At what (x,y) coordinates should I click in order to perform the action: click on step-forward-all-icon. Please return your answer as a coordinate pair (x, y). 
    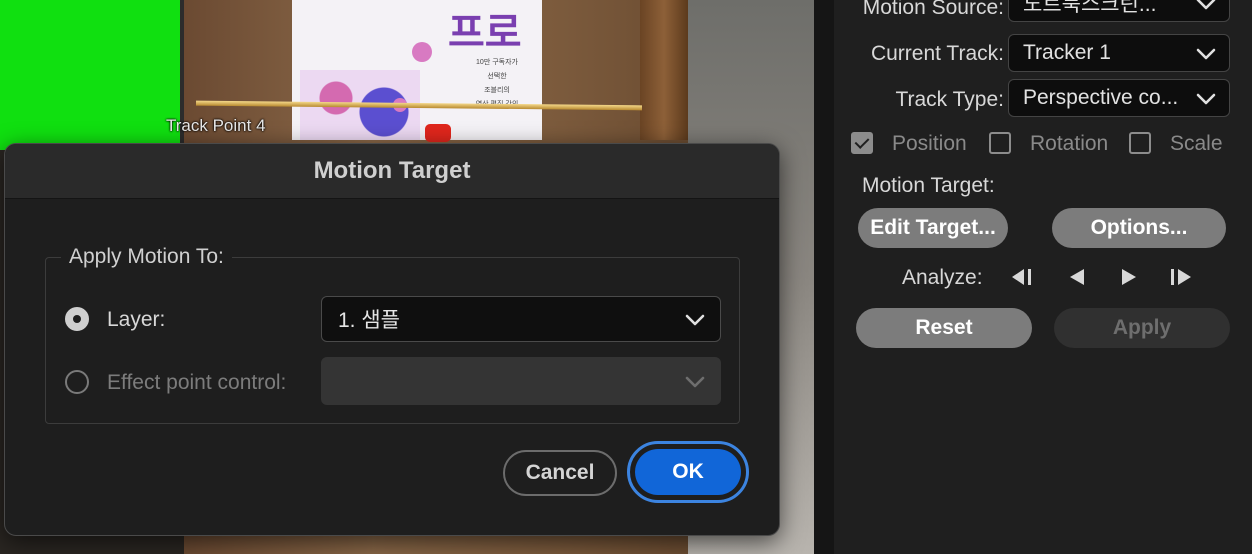
    Looking at the image, I should click on (1180, 277).